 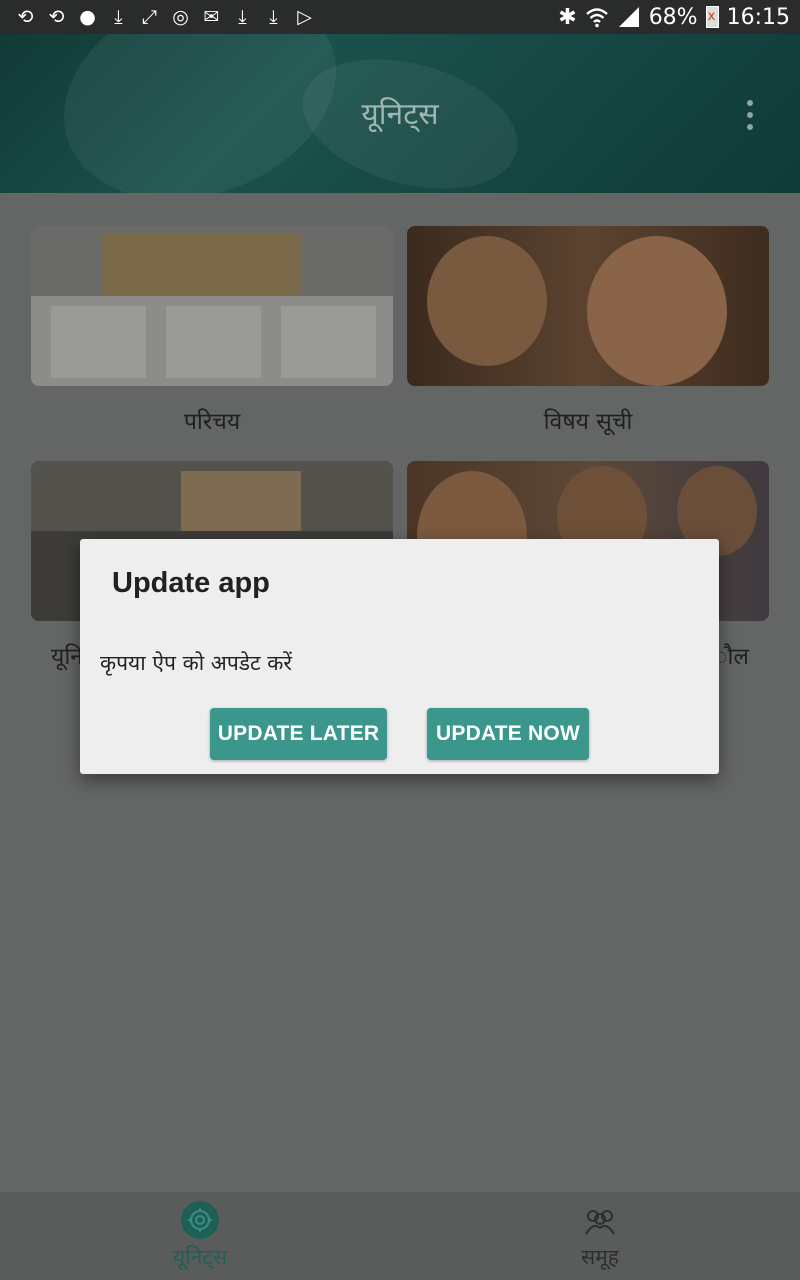 I want to click on status-bar: ⟲ ⟲ ● ⤓ ⤢ ◎ ✉ ⤓ ⤓ ▷ ✱ 68% x 16:15, so click(x=400, y=17).